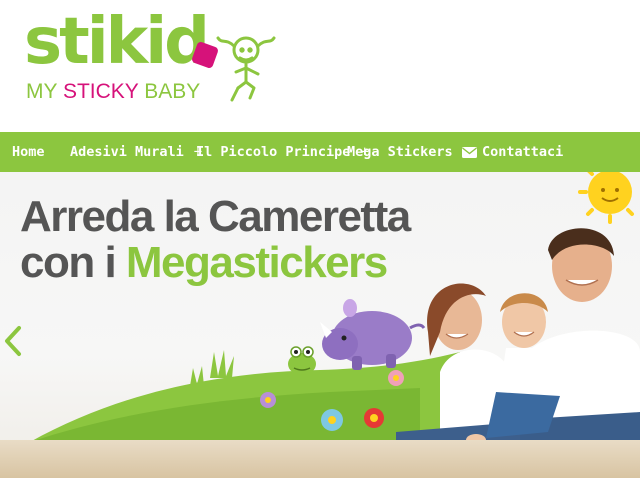 This screenshot has width=640, height=478. Describe the element at coordinates (302, 360) in the screenshot. I see `frog-illustration` at that location.